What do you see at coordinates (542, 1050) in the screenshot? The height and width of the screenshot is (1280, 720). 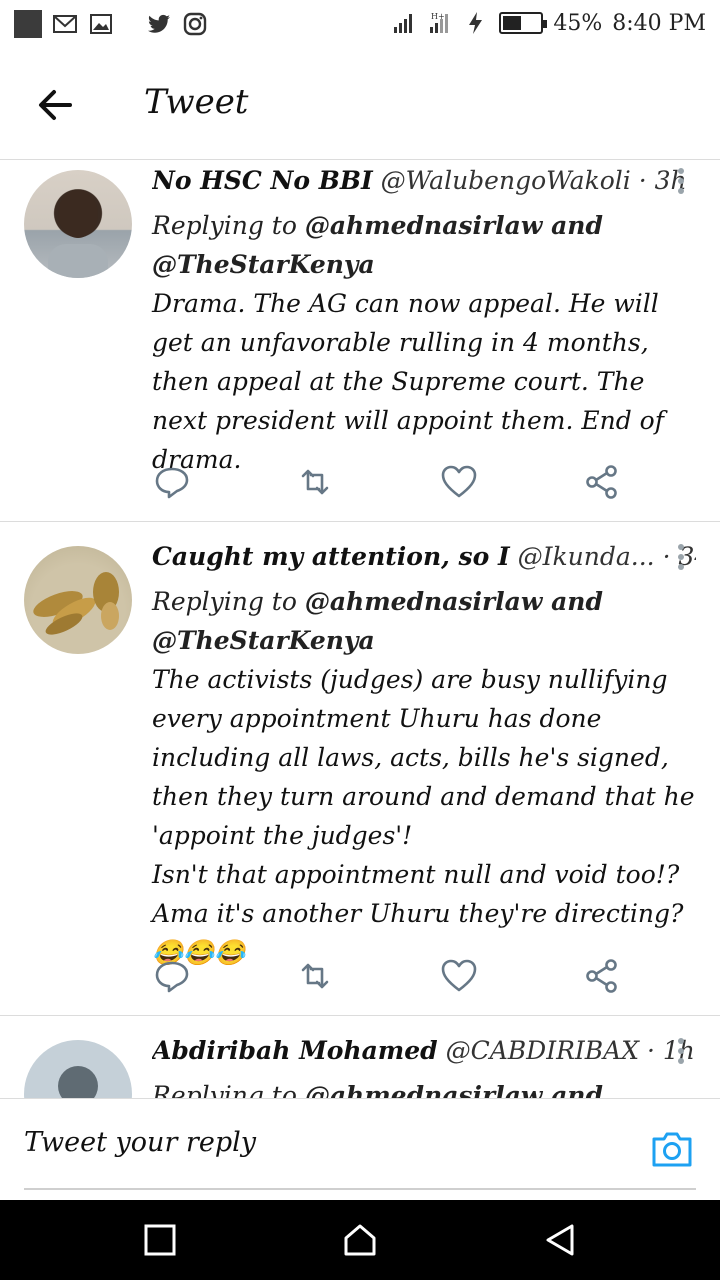 I see `handle: @CABDIRIBAX` at bounding box center [542, 1050].